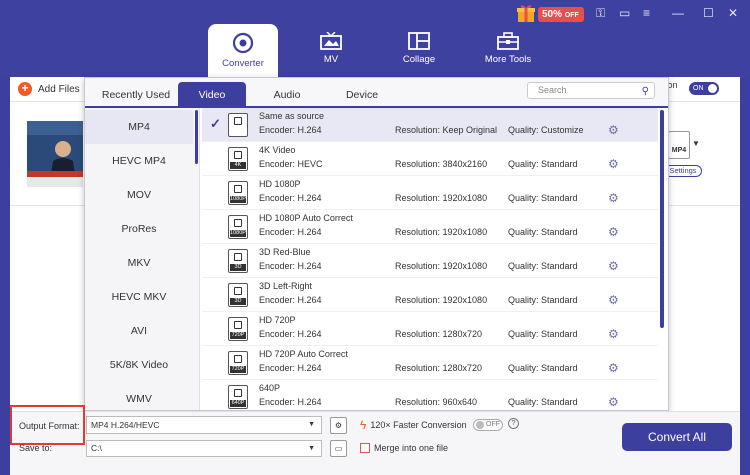 This screenshot has height=475, width=750. Describe the element at coordinates (645, 91) in the screenshot. I see `search-icon: ⚲` at that location.